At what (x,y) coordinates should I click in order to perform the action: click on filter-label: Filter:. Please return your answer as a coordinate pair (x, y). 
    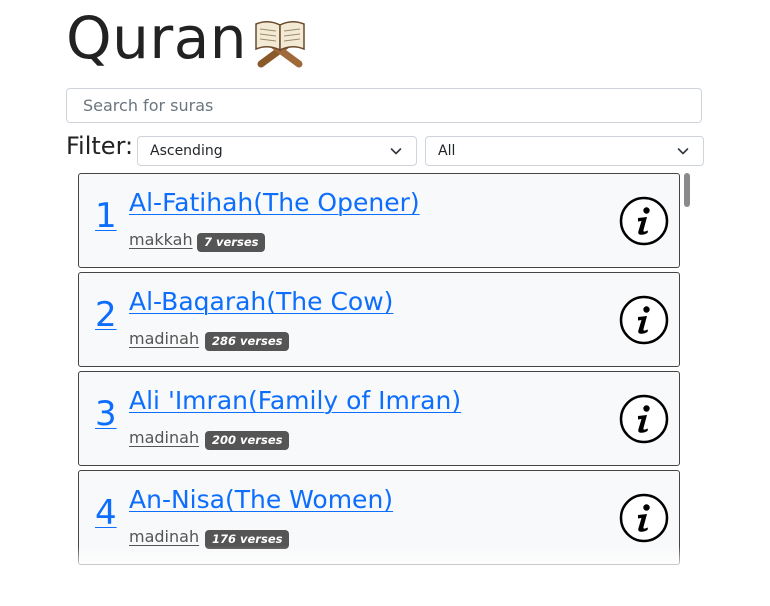
    Looking at the image, I should click on (100, 146).